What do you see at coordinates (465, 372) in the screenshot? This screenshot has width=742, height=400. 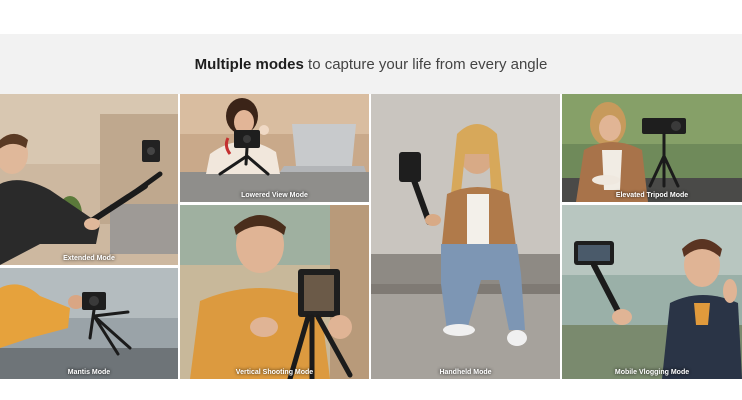 I see `mode-caption-handheld: Handheld Mode` at bounding box center [465, 372].